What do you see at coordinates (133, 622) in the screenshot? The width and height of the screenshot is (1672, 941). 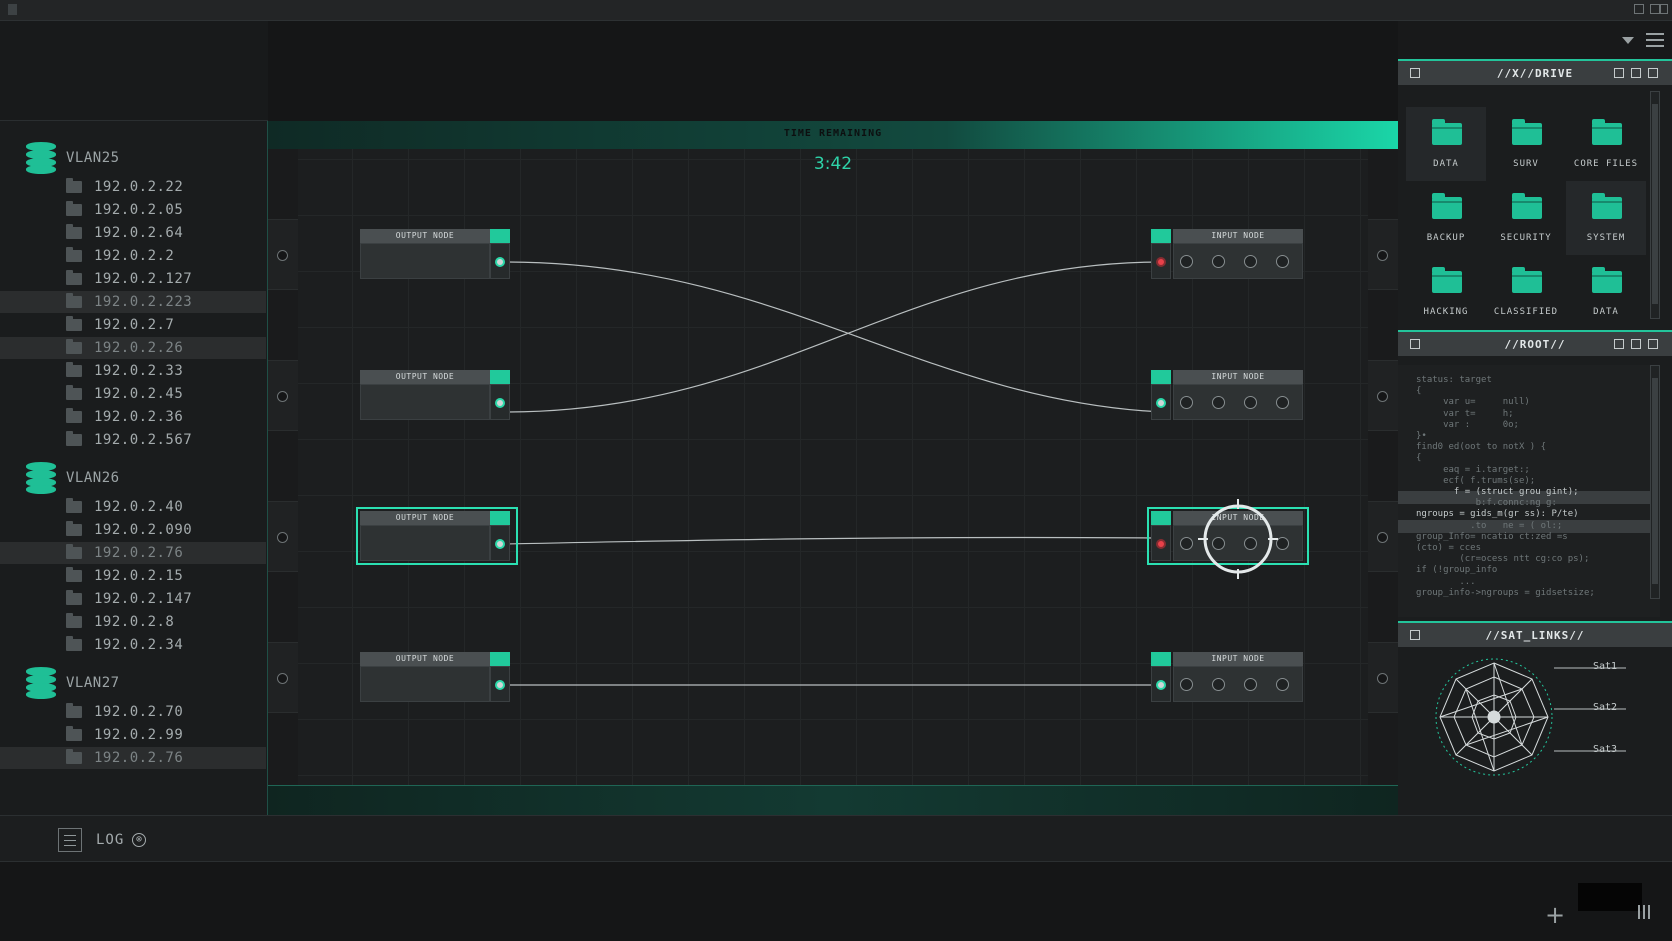 I see `ip-list-item: 192.0.2.8` at bounding box center [133, 622].